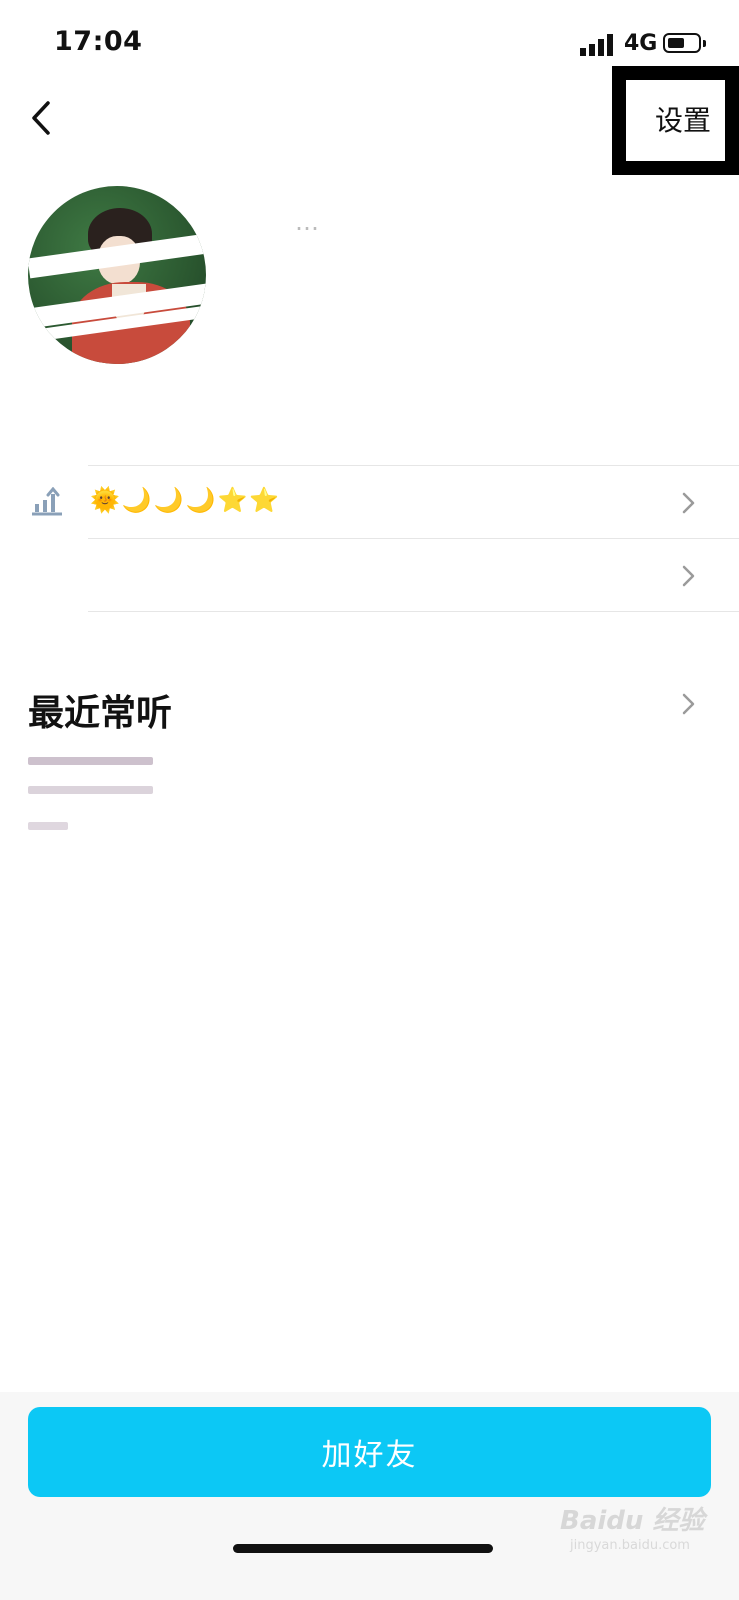 This screenshot has width=739, height=1600. Describe the element at coordinates (683, 119) in the screenshot. I see `settings-button: 设置` at that location.